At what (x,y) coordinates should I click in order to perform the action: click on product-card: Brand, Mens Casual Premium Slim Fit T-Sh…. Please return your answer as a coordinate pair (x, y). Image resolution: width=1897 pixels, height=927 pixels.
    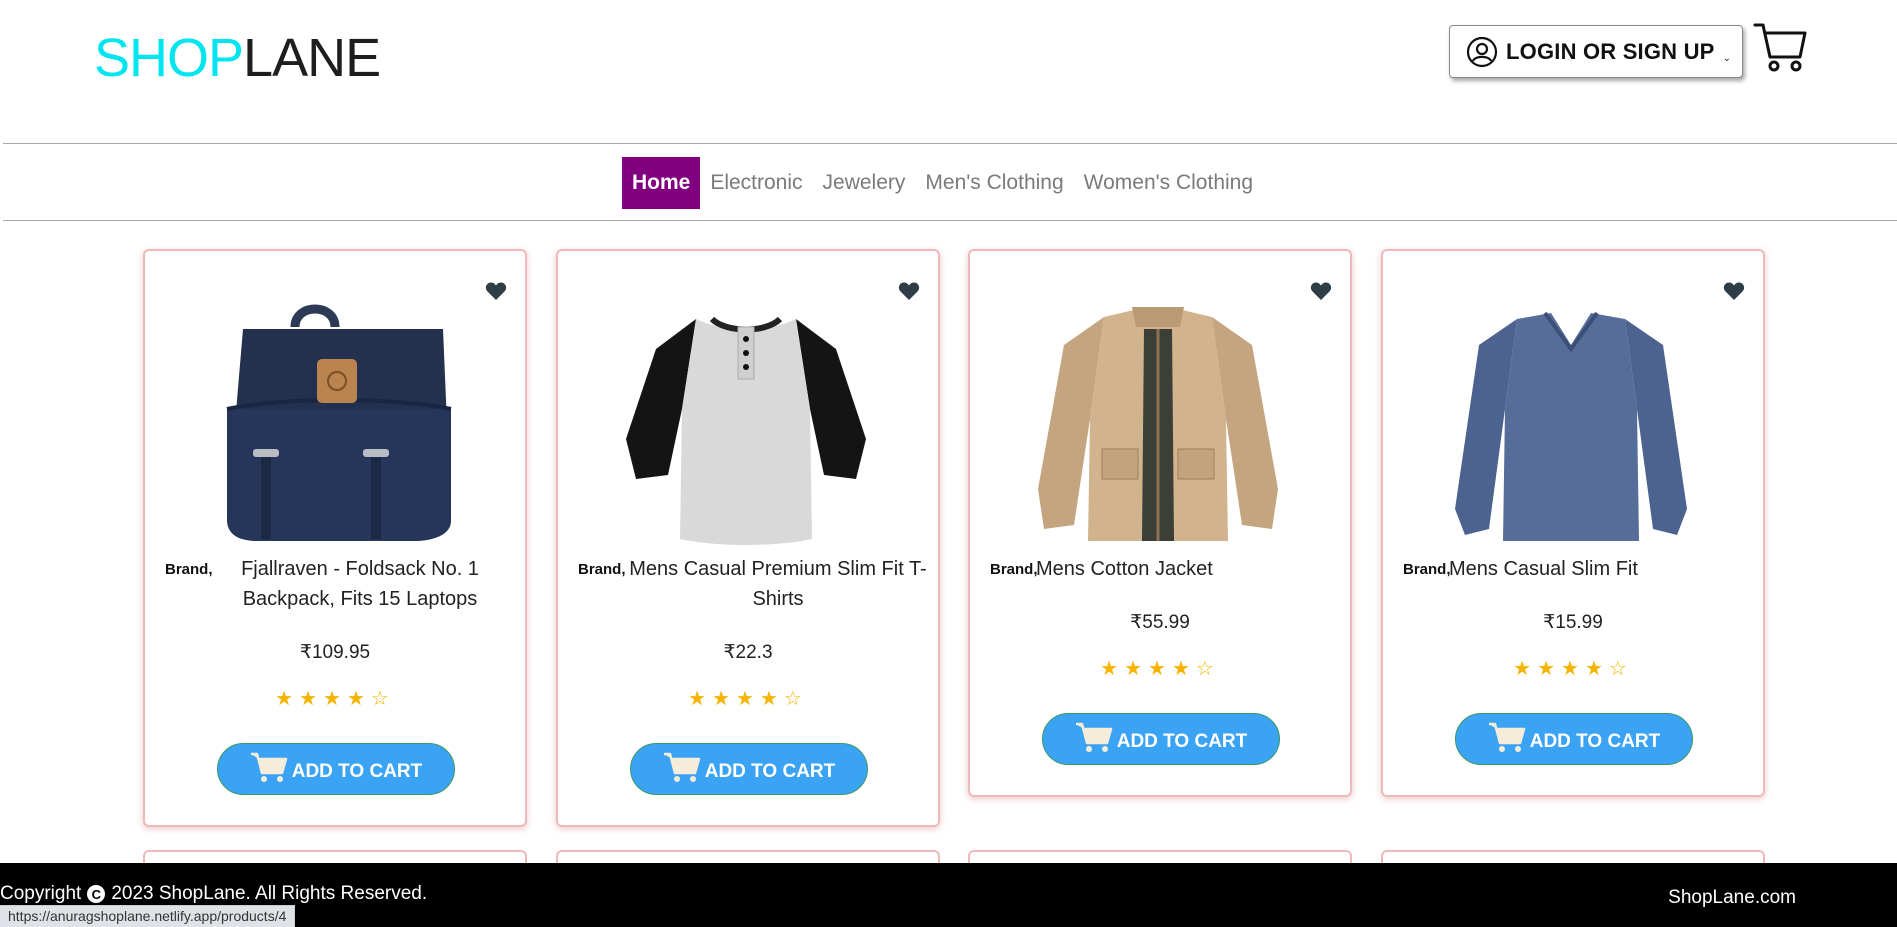
    Looking at the image, I should click on (748, 538).